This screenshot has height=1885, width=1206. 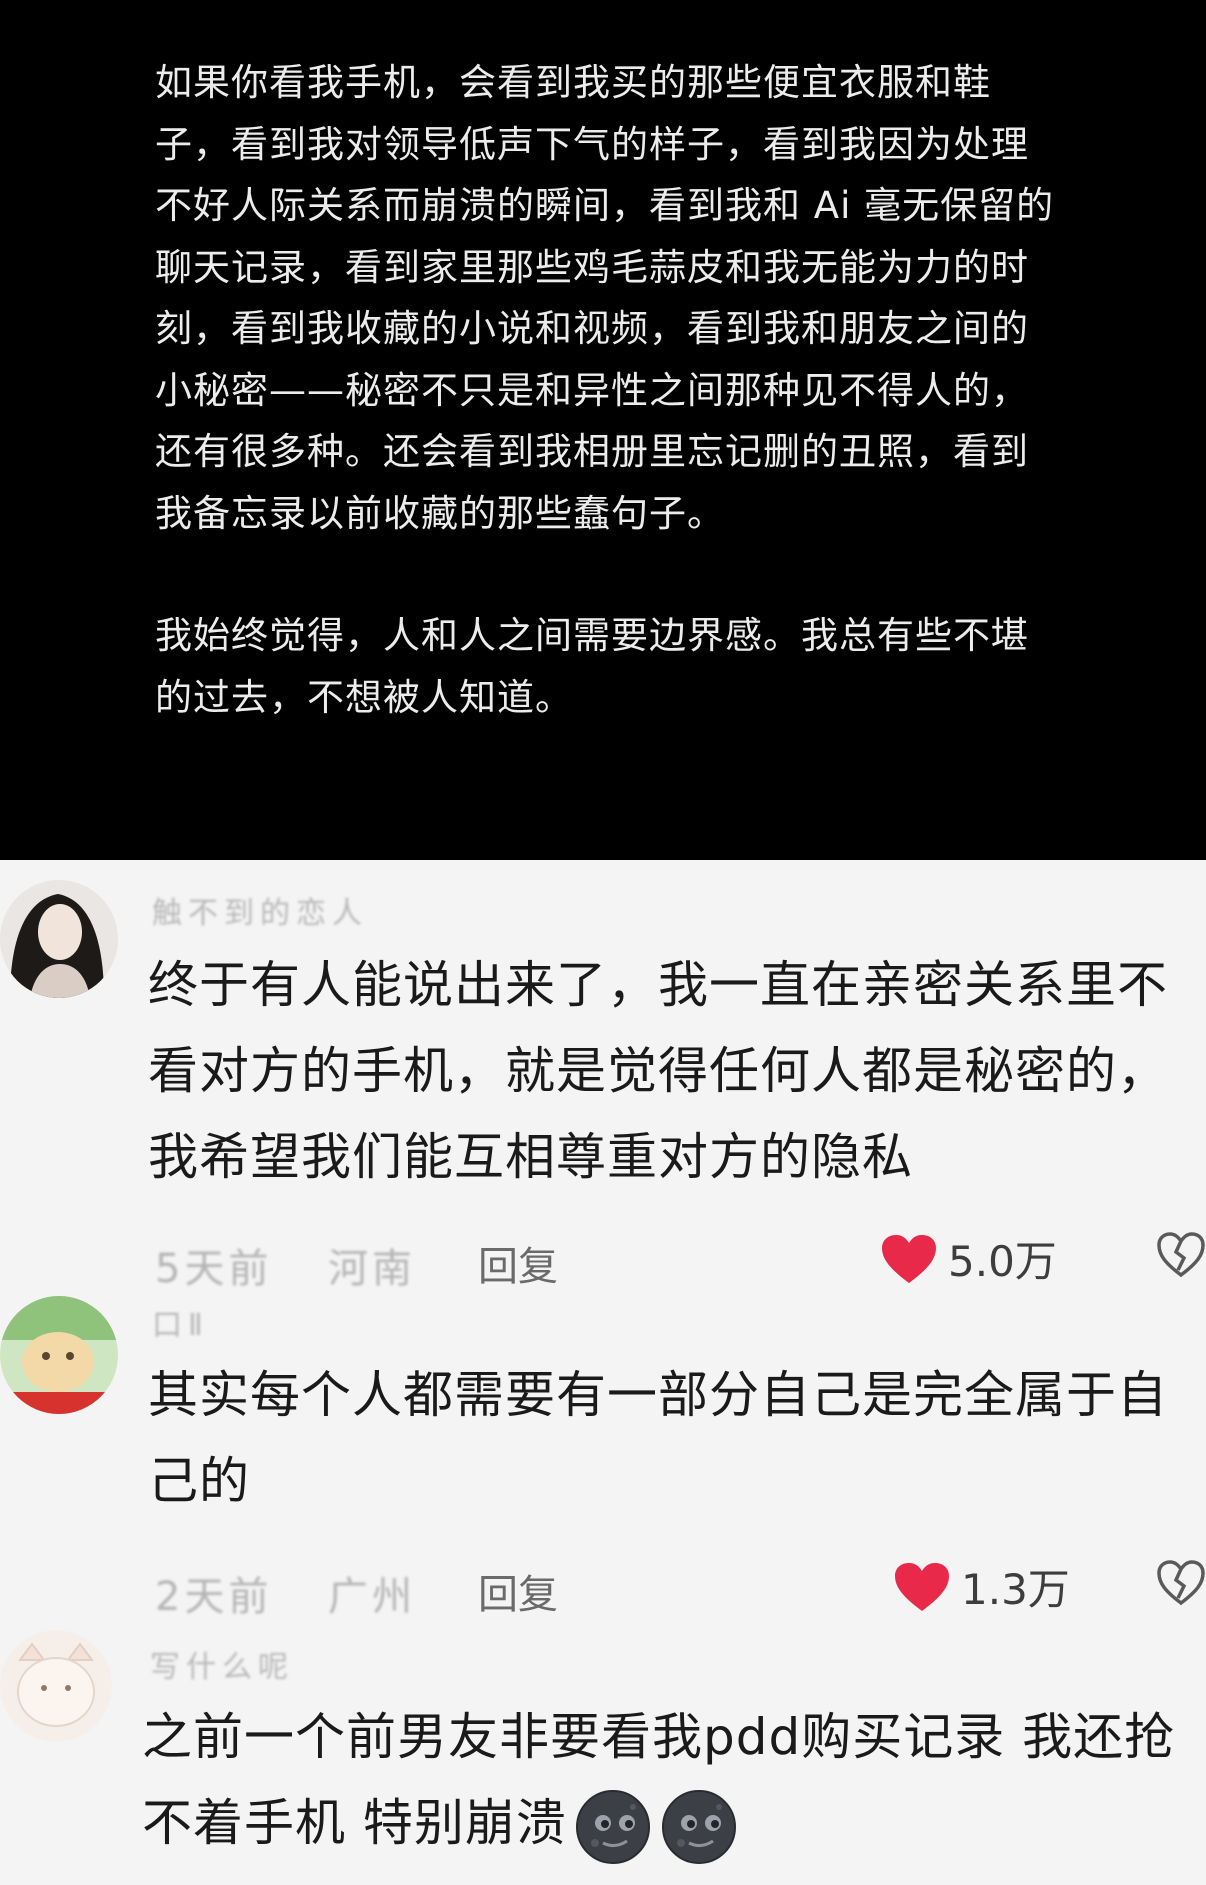 What do you see at coordinates (214, 1597) in the screenshot?
I see `comment-date: 2天前` at bounding box center [214, 1597].